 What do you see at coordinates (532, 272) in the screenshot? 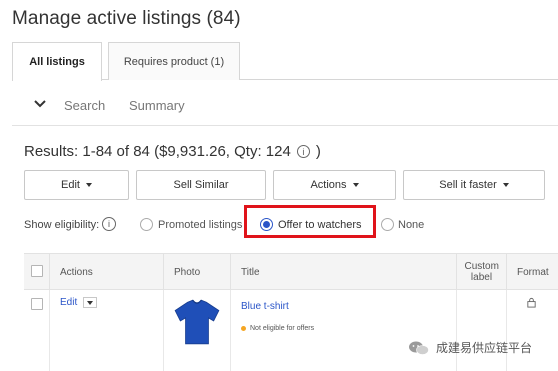
I see `column-header-format: Format` at bounding box center [532, 272].